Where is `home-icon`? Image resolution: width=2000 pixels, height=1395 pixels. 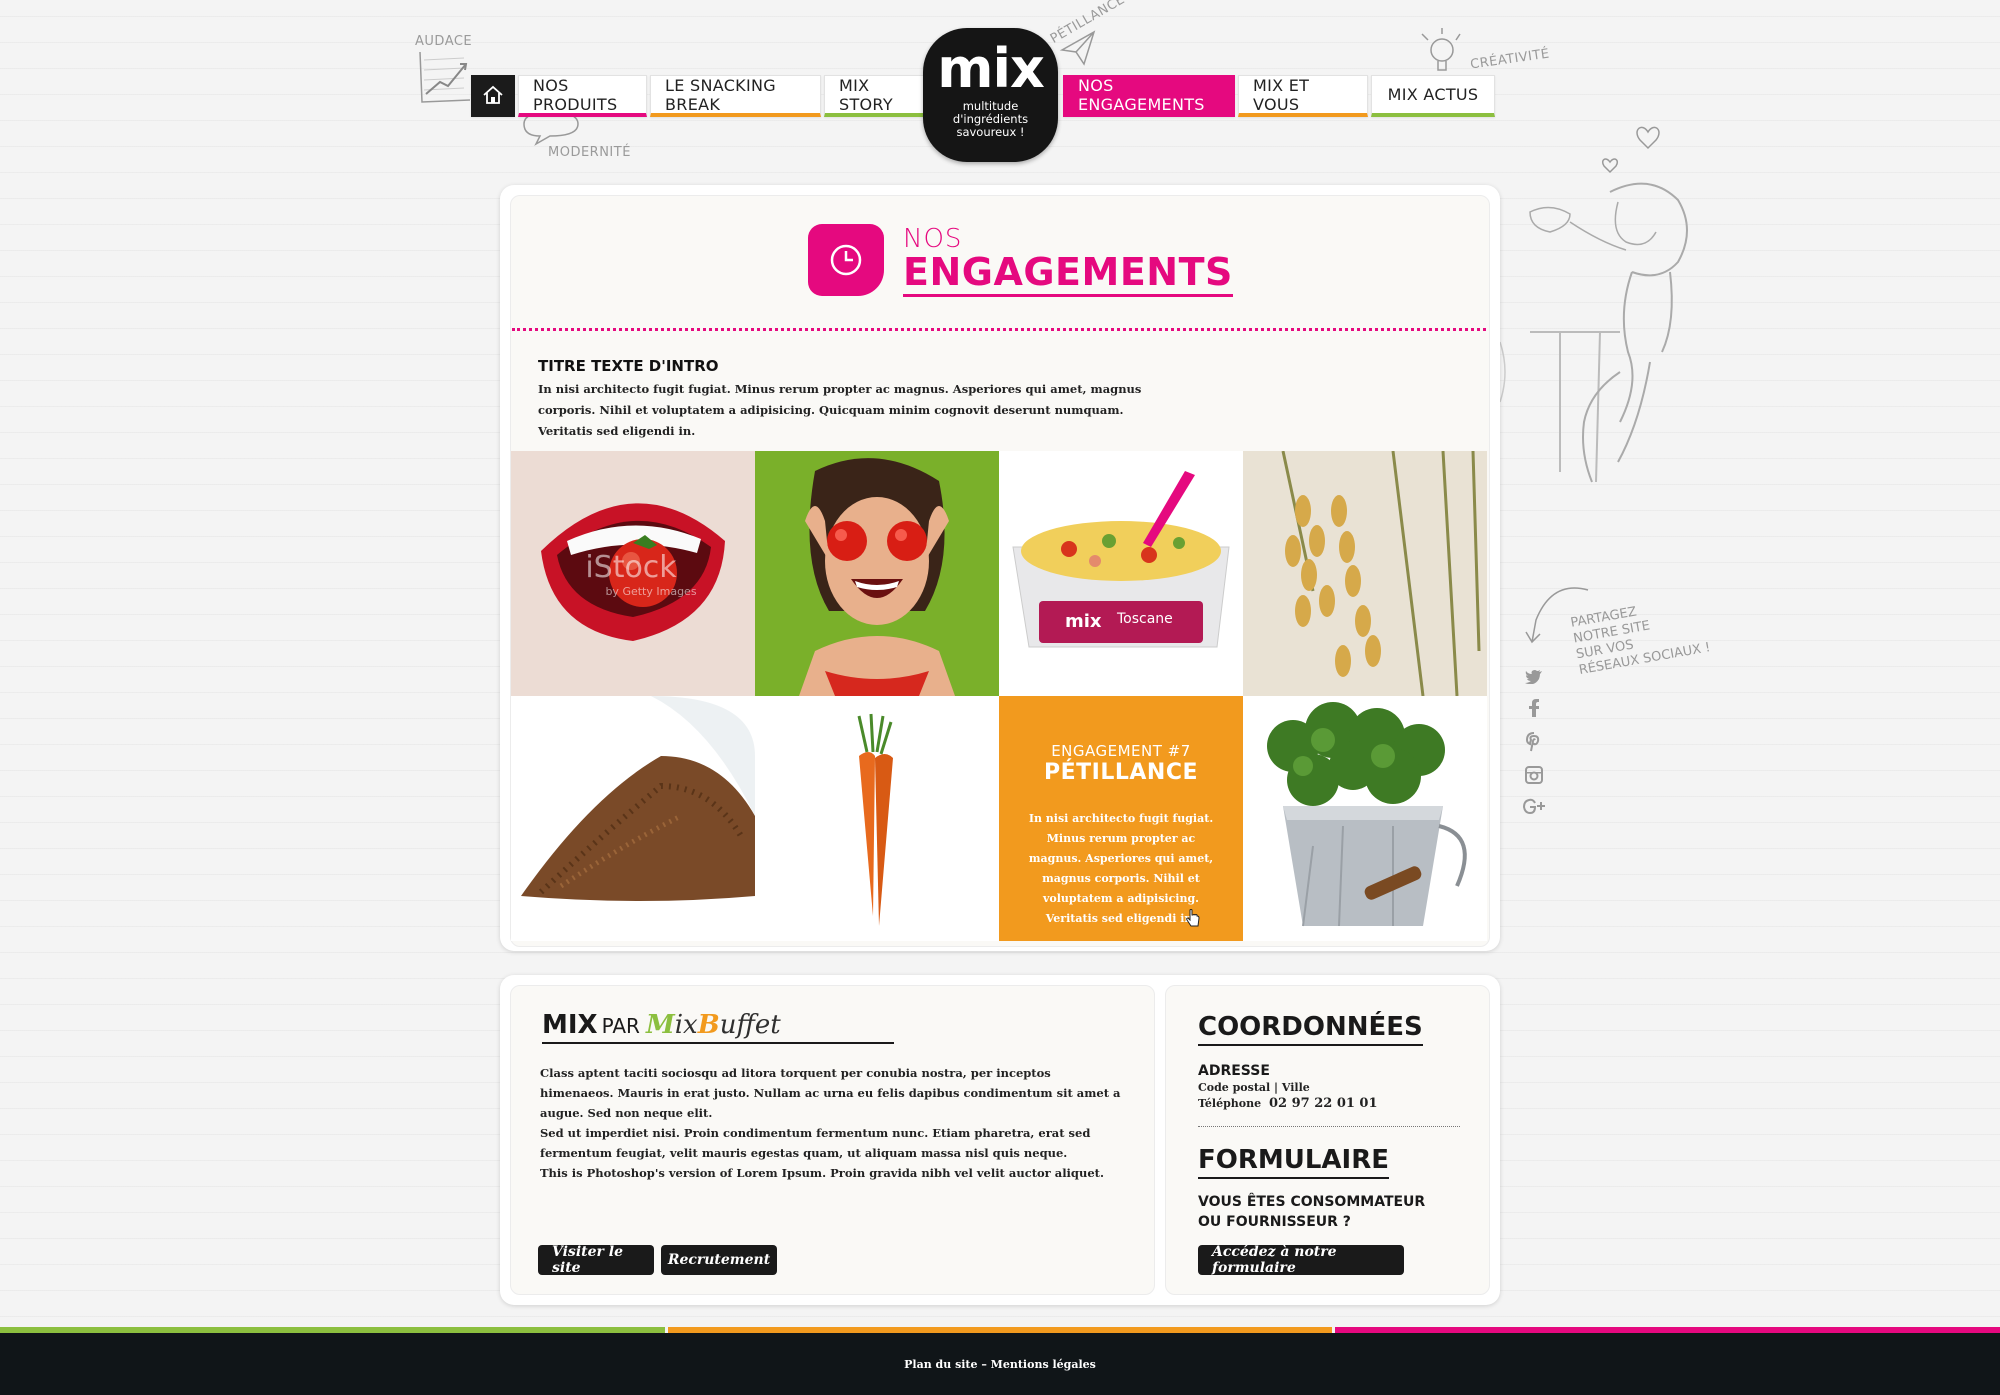 home-icon is located at coordinates (493, 94).